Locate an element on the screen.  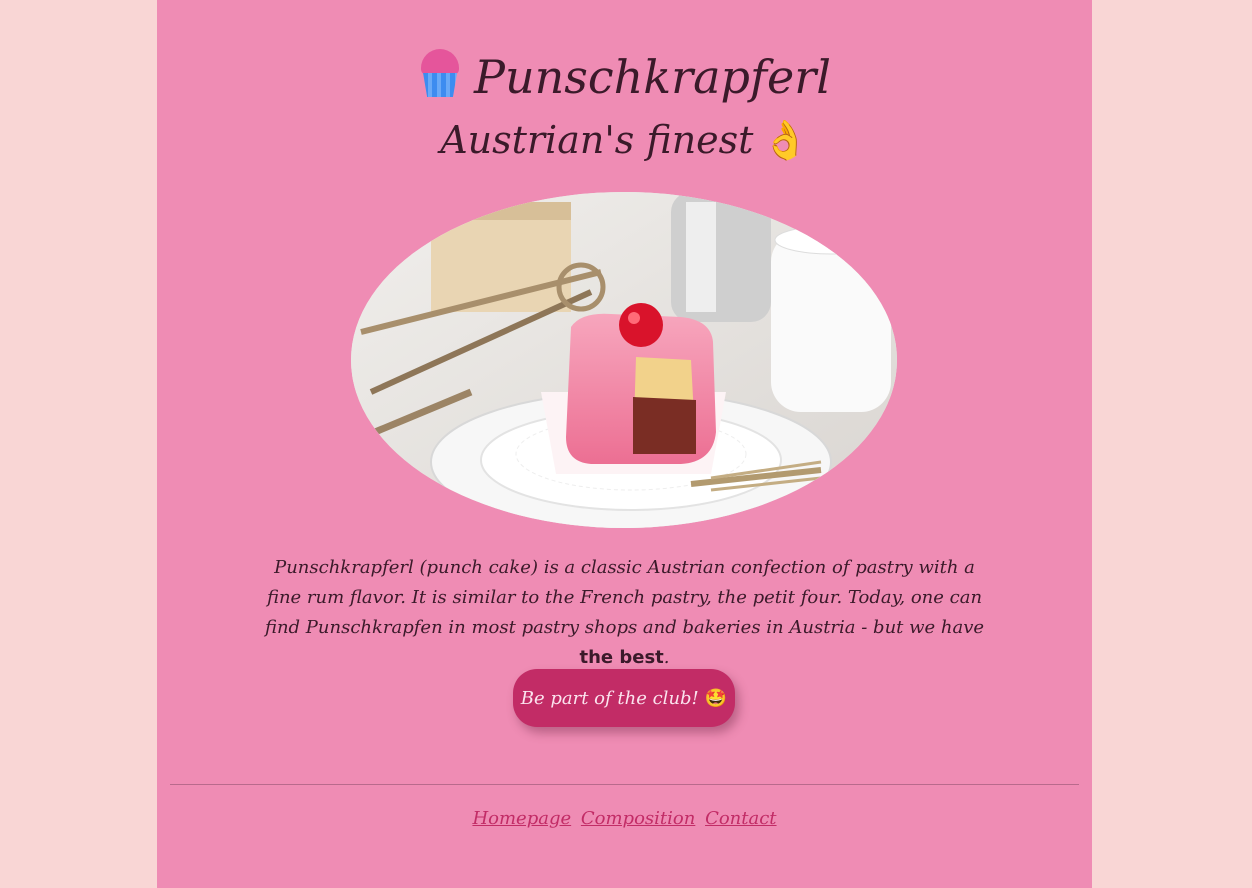
cupcake-icon is located at coordinates (440, 73).